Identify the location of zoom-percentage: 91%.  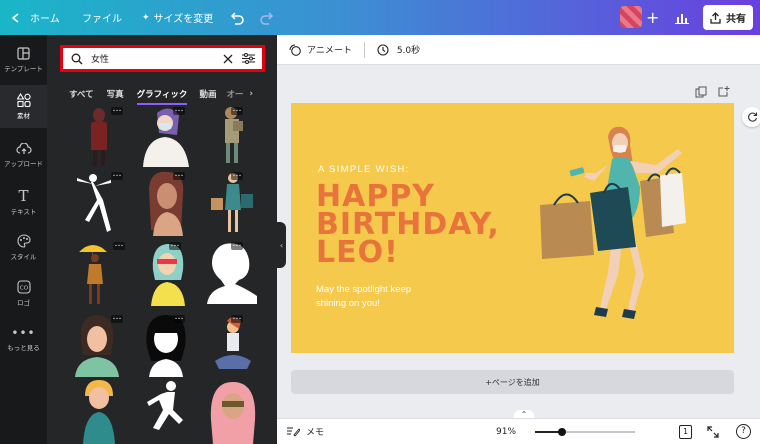
(506, 432).